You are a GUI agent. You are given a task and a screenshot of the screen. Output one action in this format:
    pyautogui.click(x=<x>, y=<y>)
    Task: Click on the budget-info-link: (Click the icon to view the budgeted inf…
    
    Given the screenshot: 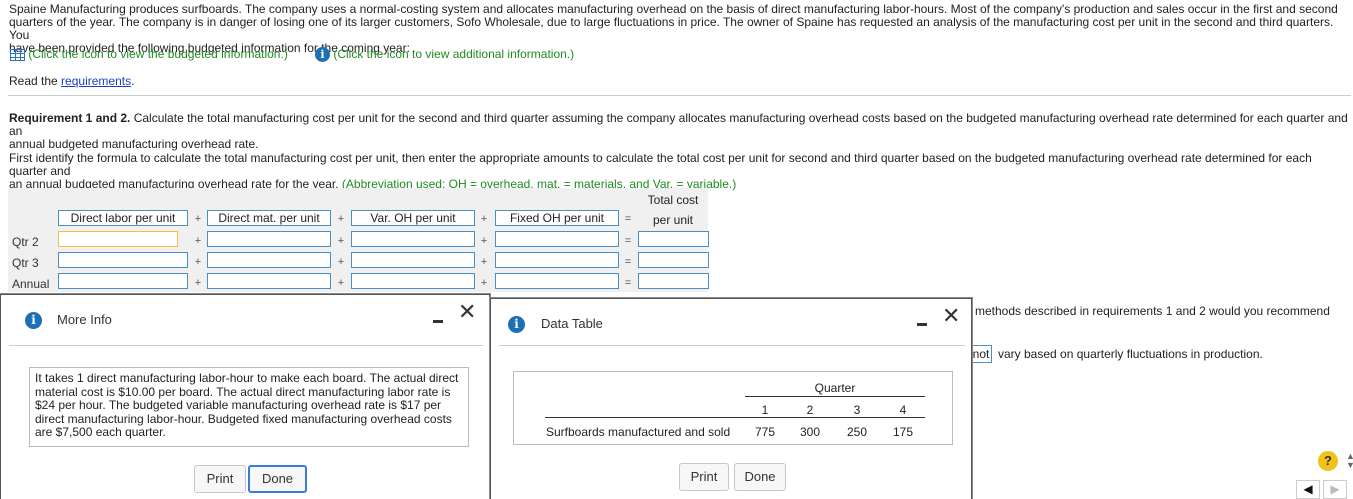 What is the action you would take?
    pyautogui.click(x=157, y=54)
    